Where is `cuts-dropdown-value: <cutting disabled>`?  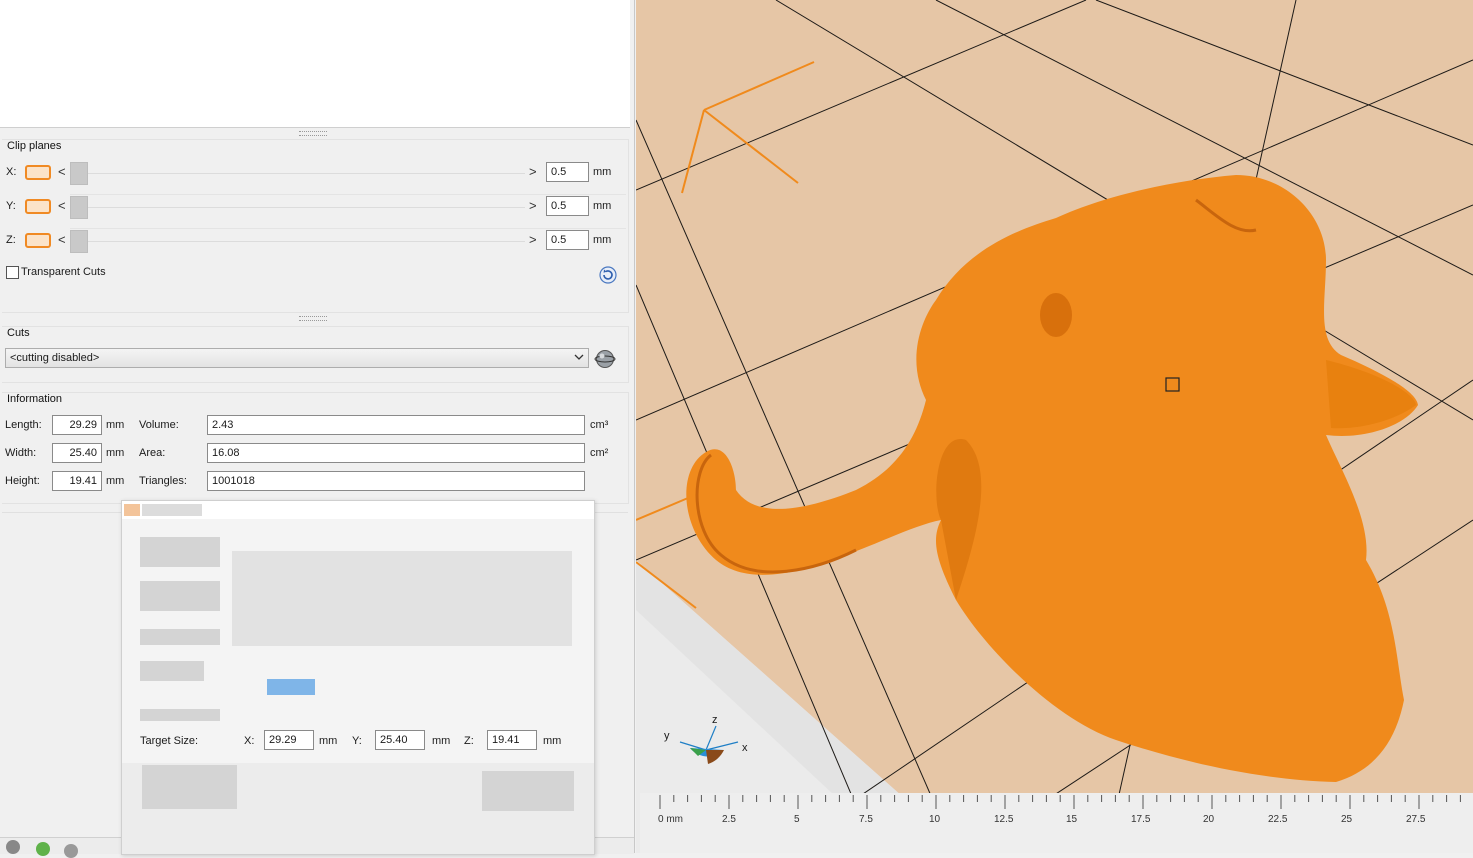
cuts-dropdown-value: <cutting disabled> is located at coordinates (55, 358).